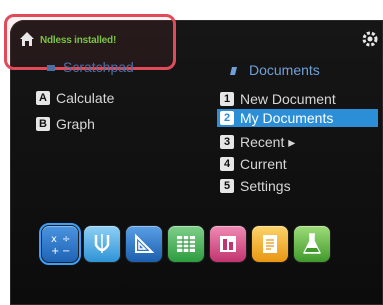 This screenshot has width=383, height=305. I want to click on graphs-app-icon, so click(102, 244).